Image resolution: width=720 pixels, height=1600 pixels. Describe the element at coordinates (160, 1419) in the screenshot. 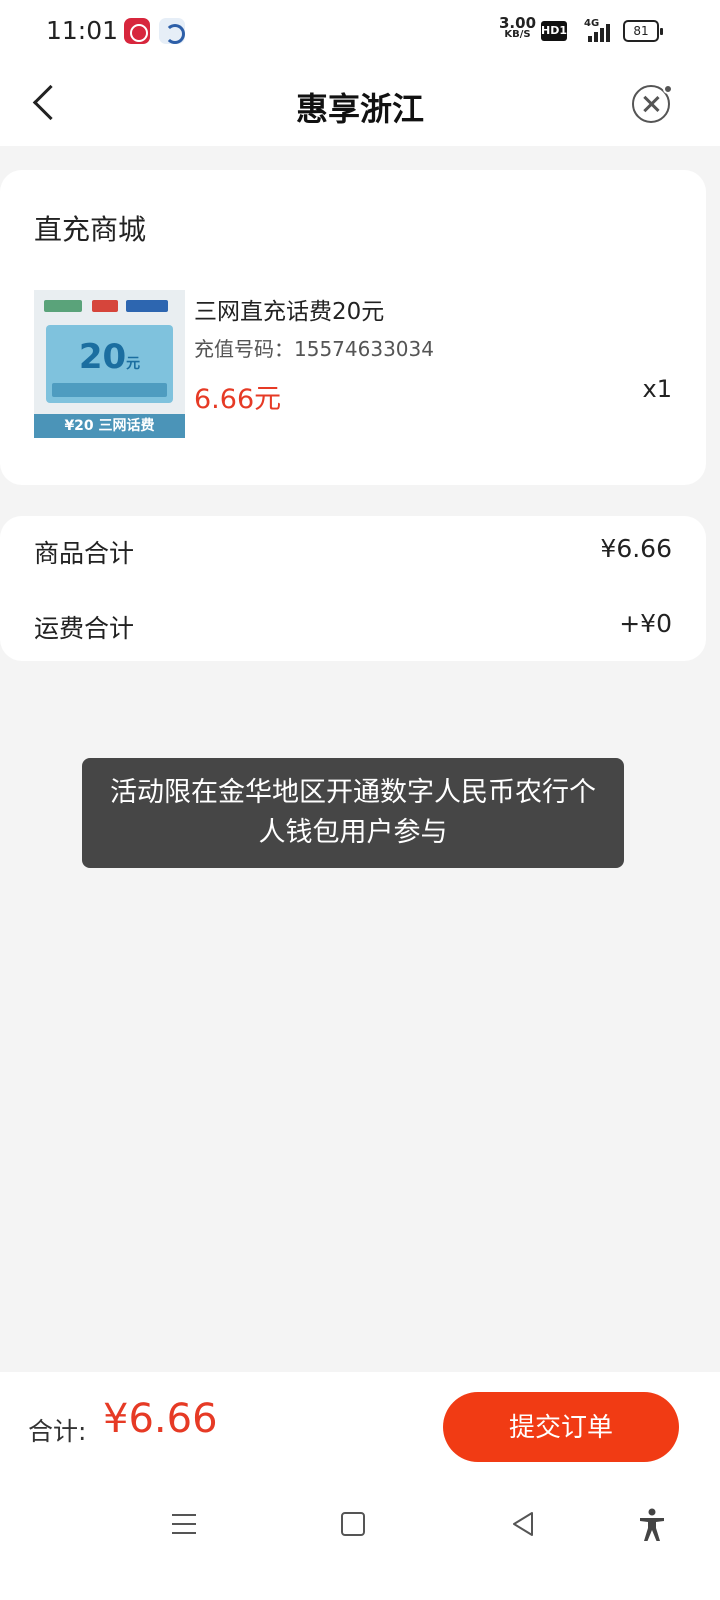

I see `total-amount: ¥6.66` at that location.